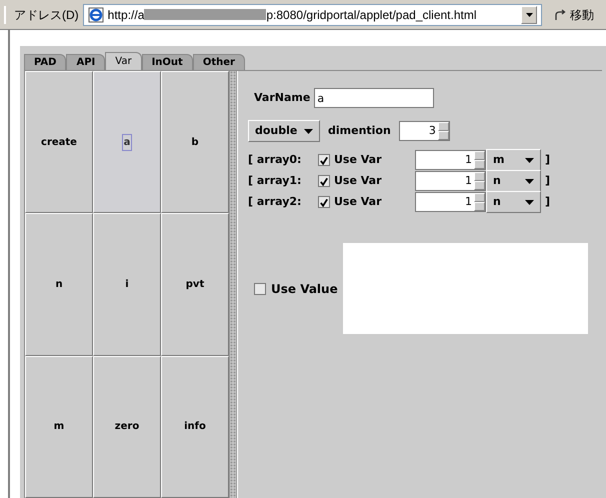 The image size is (606, 498). What do you see at coordinates (96, 14) in the screenshot?
I see `page-icon` at bounding box center [96, 14].